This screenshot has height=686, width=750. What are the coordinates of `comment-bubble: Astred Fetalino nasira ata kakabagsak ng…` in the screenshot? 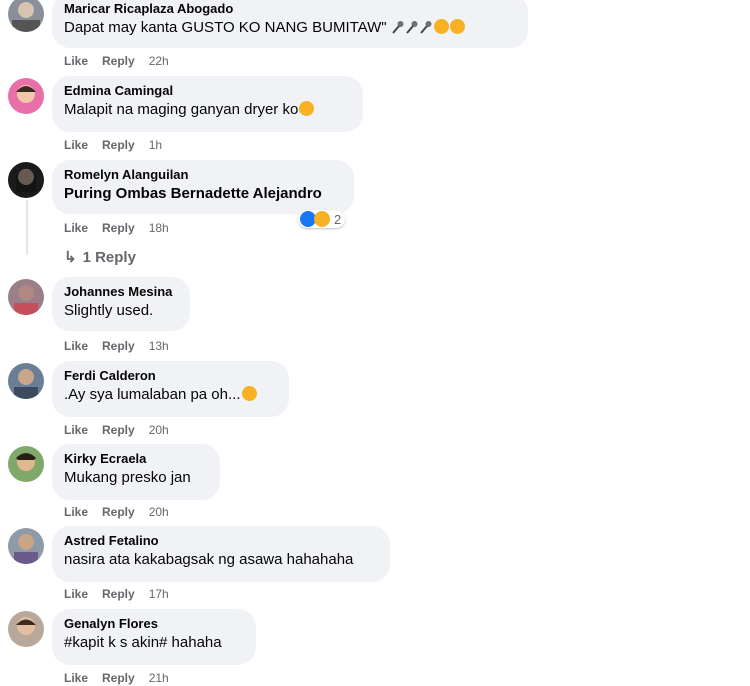 It's located at (221, 554).